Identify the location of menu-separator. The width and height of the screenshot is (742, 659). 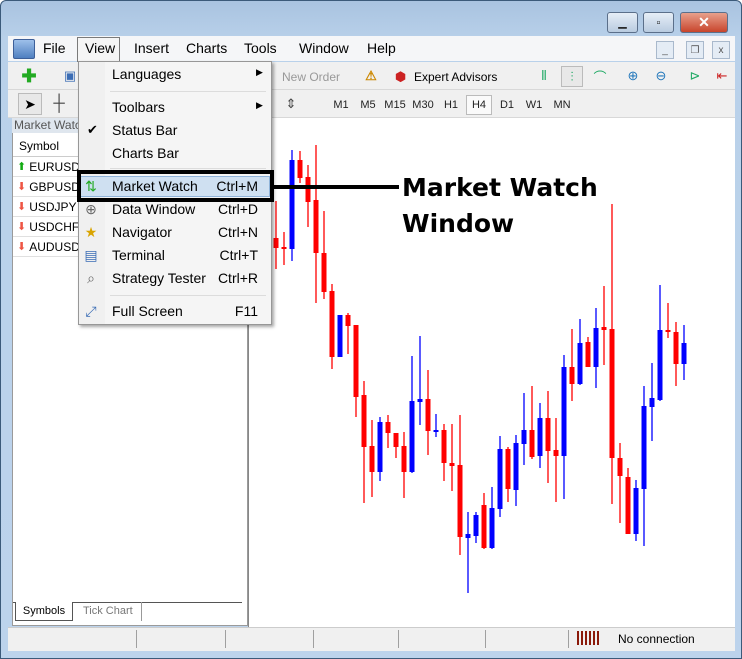
(188, 295).